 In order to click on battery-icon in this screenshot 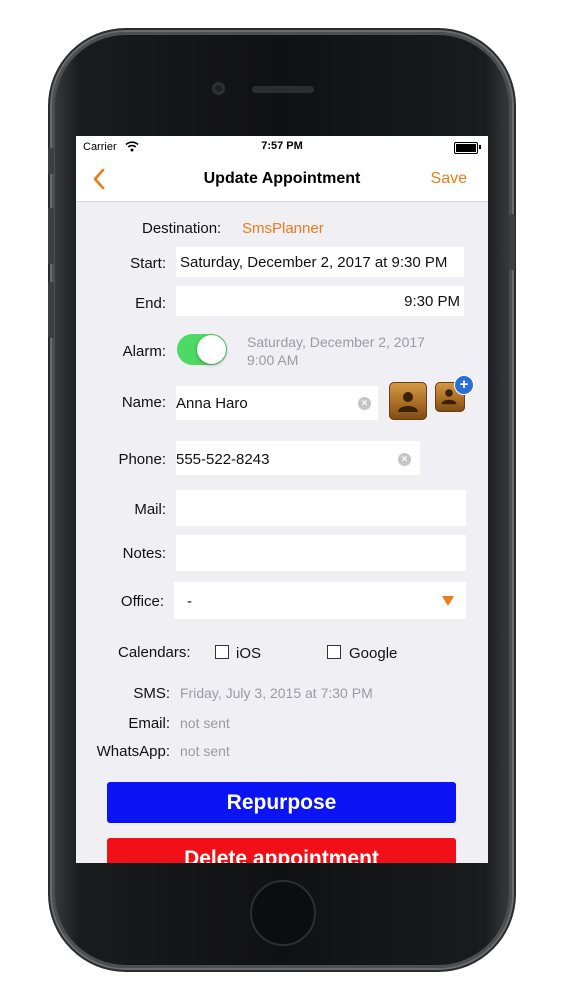, I will do `click(466, 148)`.